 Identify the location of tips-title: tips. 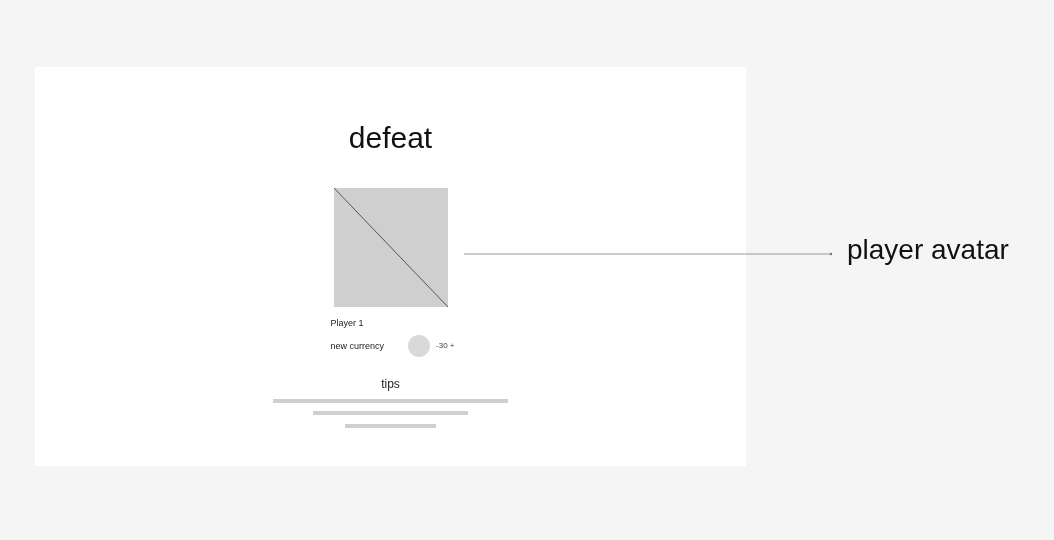
(390, 384).